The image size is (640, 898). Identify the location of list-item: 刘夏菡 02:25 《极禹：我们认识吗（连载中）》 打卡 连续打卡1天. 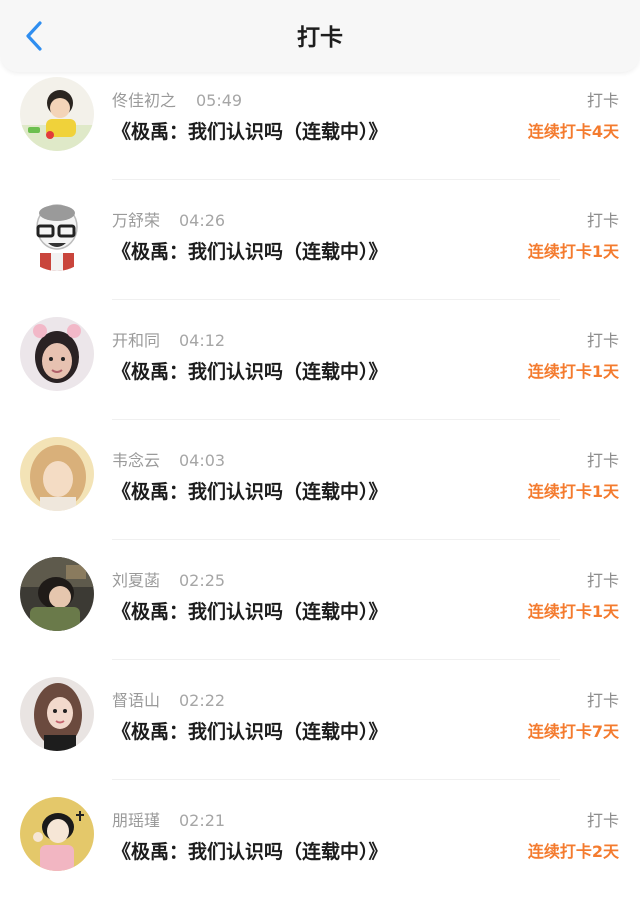
(320, 600).